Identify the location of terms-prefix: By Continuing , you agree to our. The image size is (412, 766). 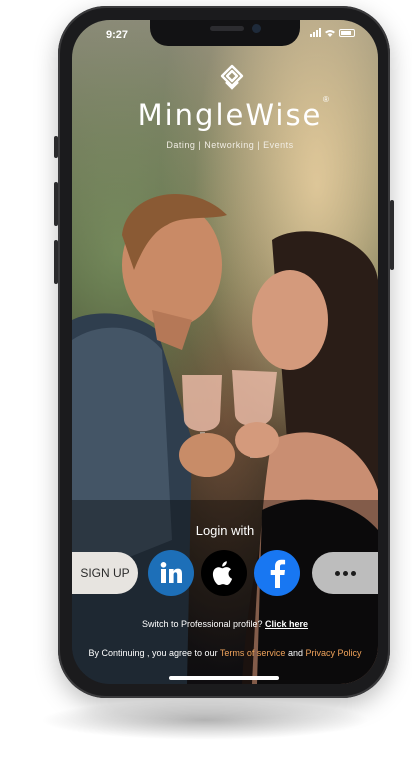
(153, 653).